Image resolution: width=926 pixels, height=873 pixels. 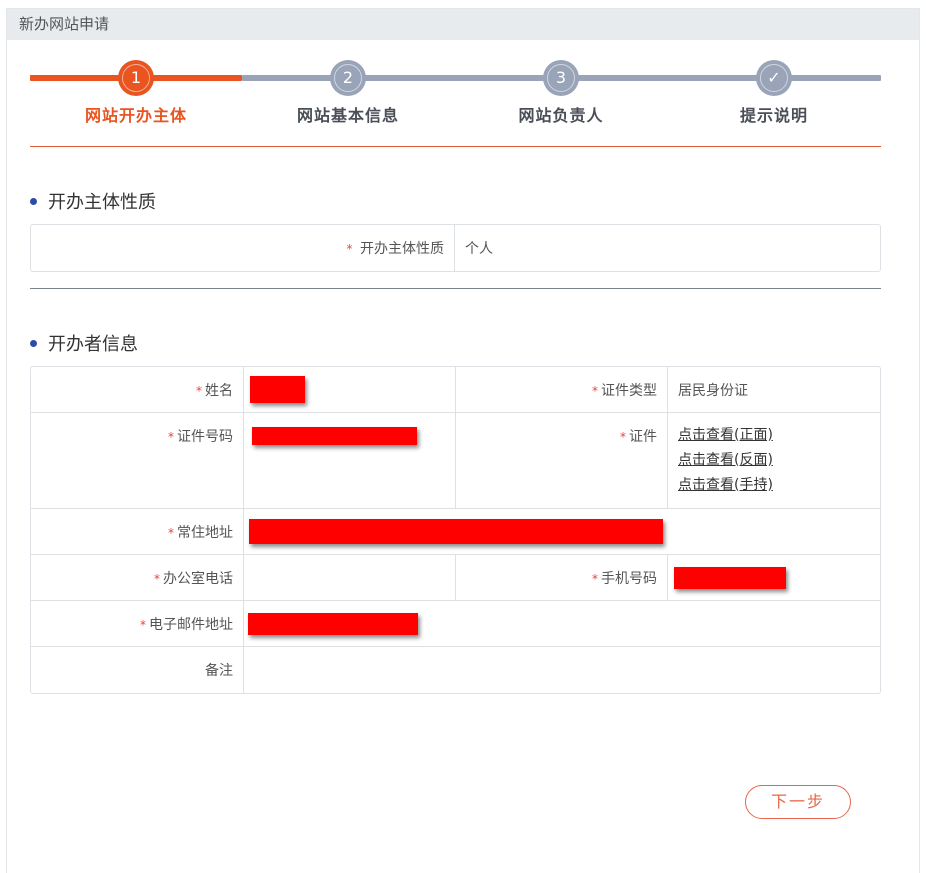 I want to click on step-site-info: 2 网站基本信息, so click(x=348, y=93).